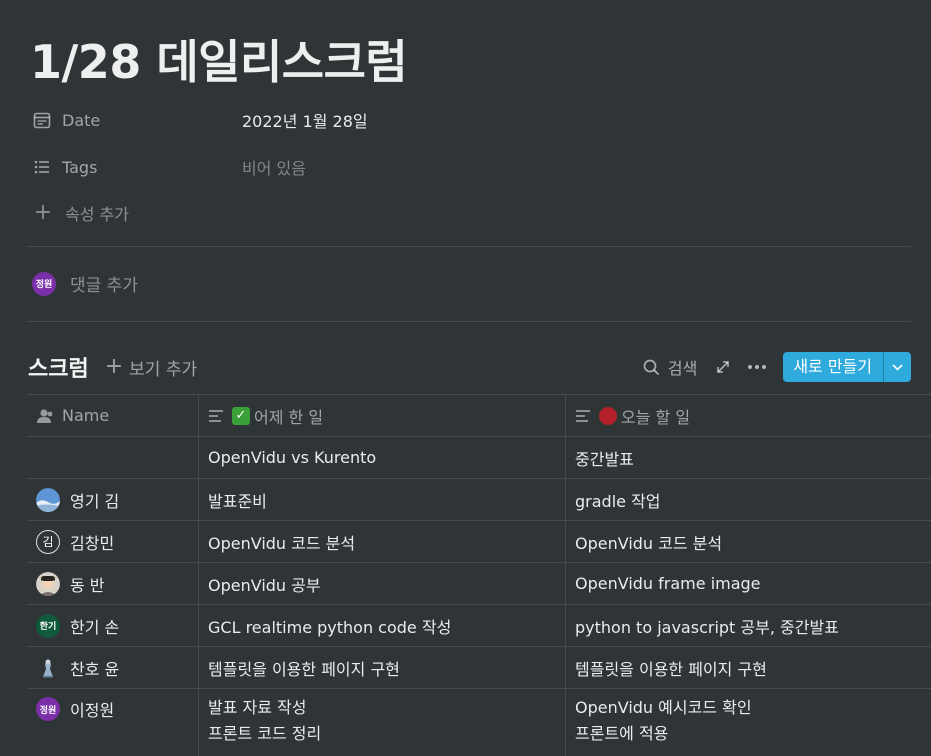 The width and height of the screenshot is (931, 756). Describe the element at coordinates (92, 710) in the screenshot. I see `person-name: 이정원` at that location.